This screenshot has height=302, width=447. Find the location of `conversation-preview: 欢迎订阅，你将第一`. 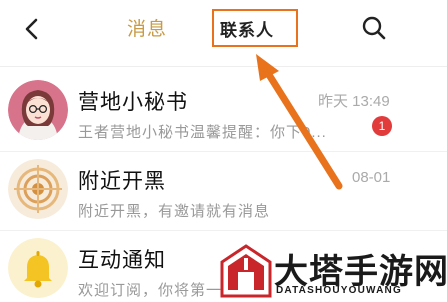

conversation-preview: 欢迎订阅，你将第一 is located at coordinates (150, 290).